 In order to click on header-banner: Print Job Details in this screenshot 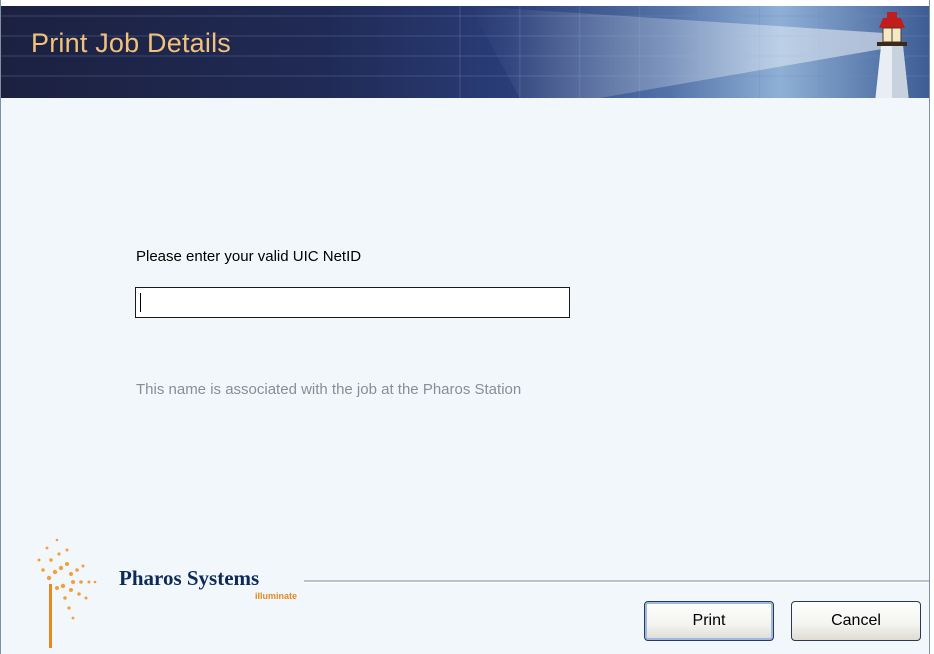, I will do `click(465, 52)`.